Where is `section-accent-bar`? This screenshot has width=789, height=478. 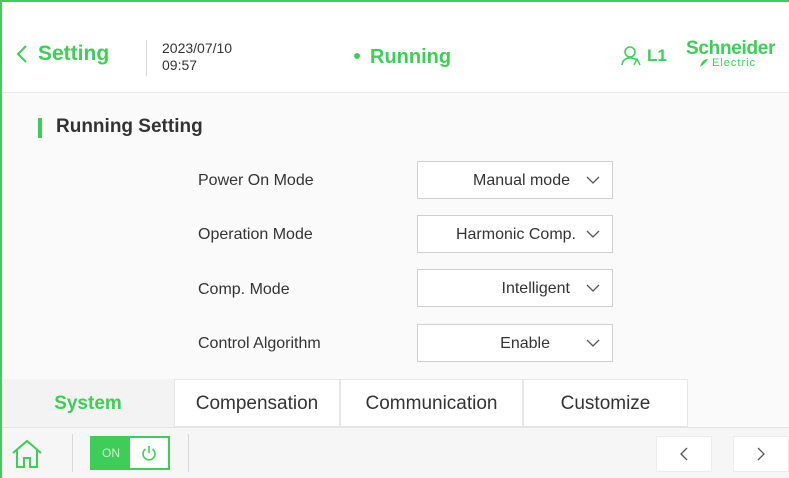
section-accent-bar is located at coordinates (40, 128).